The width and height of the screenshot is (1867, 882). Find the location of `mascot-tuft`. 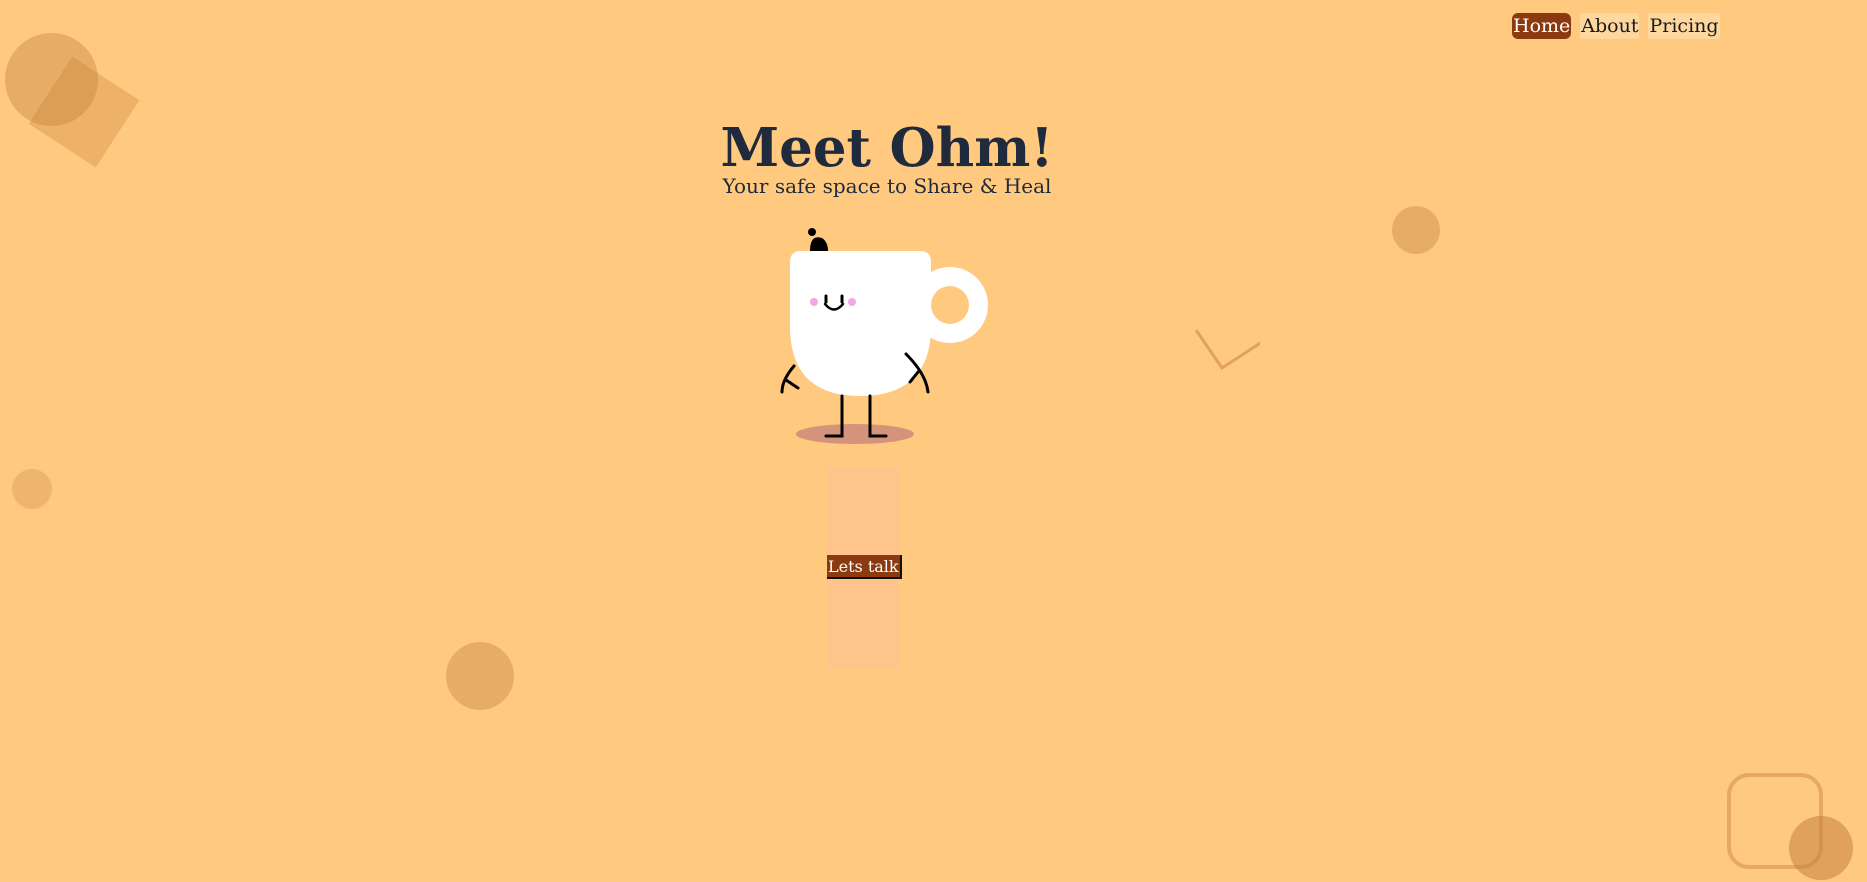

mascot-tuft is located at coordinates (819, 244).